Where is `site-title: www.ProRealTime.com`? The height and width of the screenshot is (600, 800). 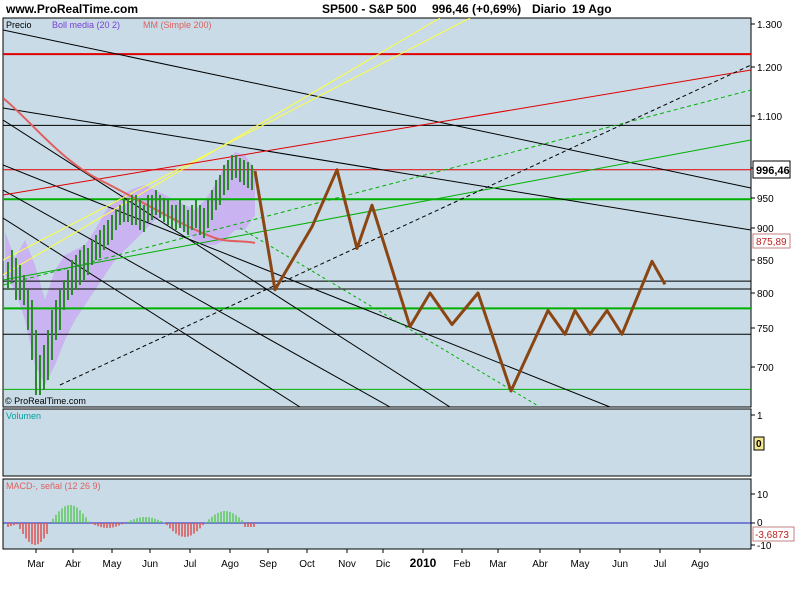
site-title: www.ProRealTime.com is located at coordinates (71, 9).